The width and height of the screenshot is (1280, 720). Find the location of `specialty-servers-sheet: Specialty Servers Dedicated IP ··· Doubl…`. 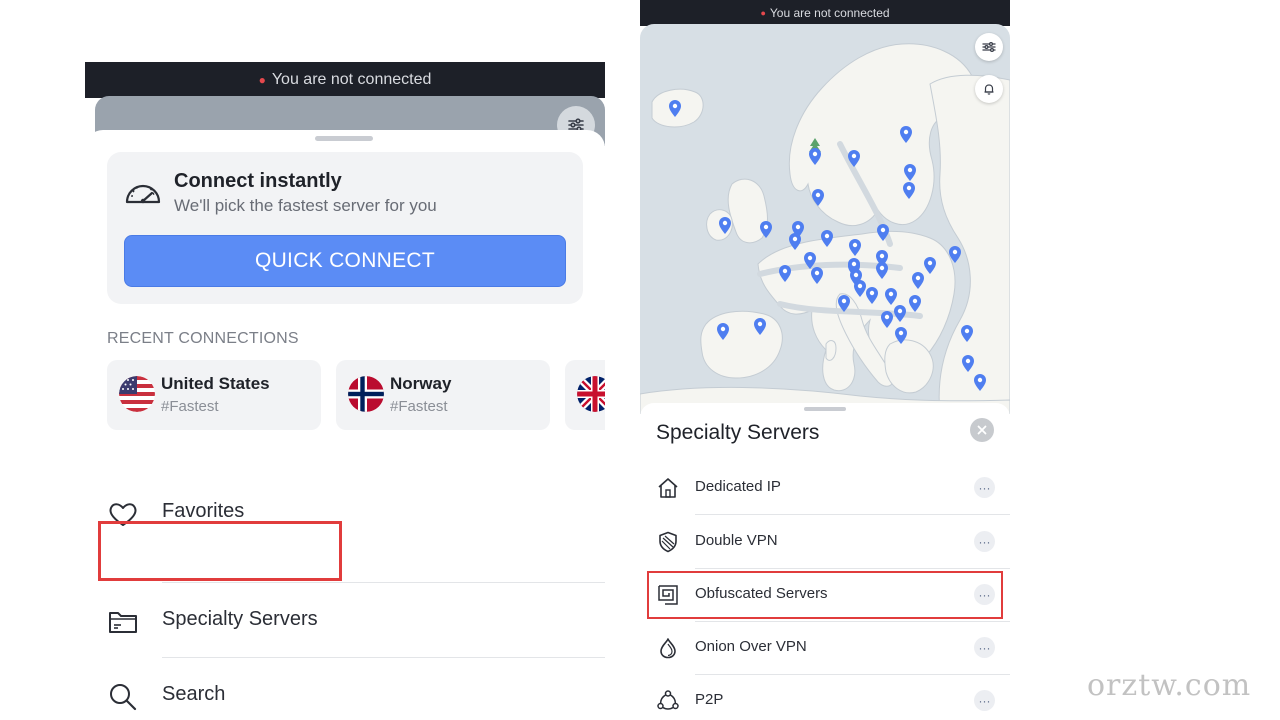

specialty-servers-sheet: Specialty Servers Dedicated IP ··· Doubl… is located at coordinates (825, 561).